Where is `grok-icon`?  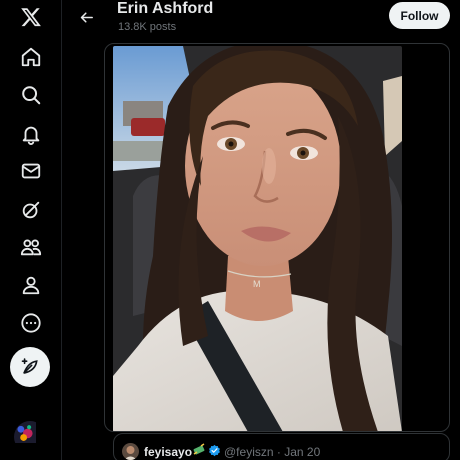
grok-icon is located at coordinates (31, 210).